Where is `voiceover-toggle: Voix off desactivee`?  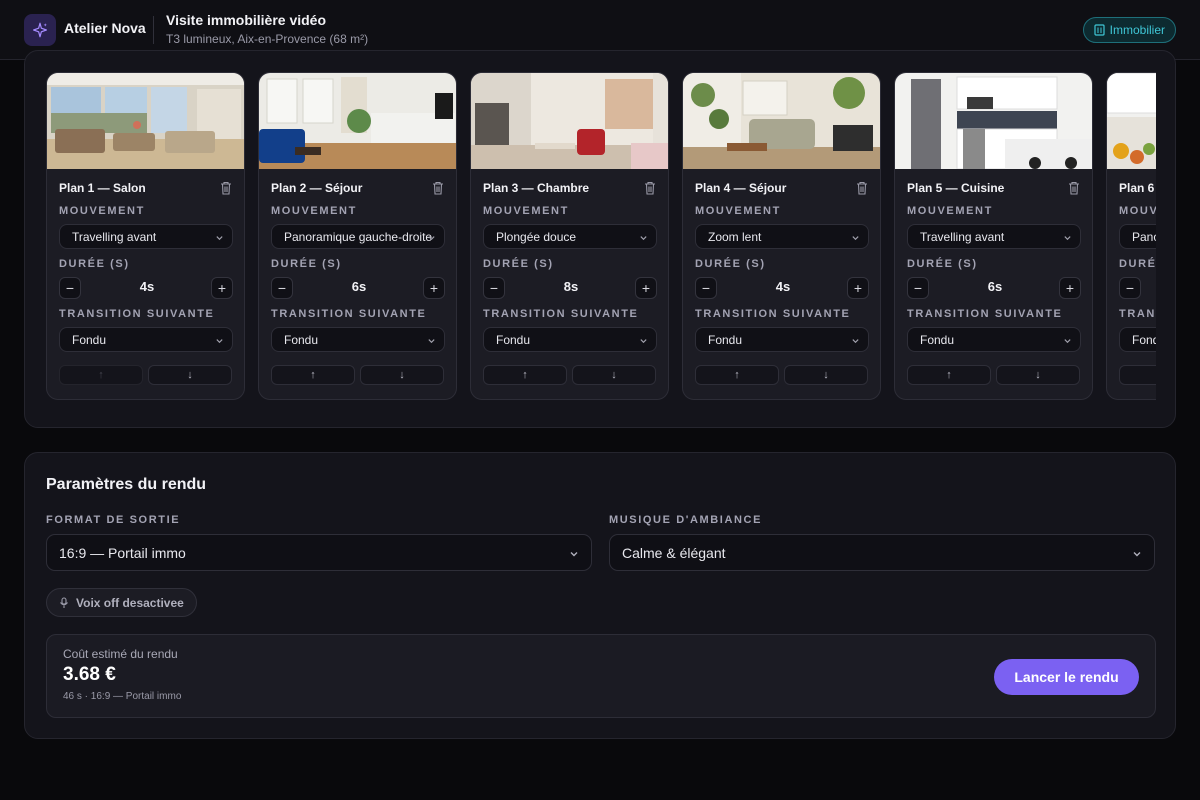
voiceover-toggle: Voix off desactivee is located at coordinates (121, 602).